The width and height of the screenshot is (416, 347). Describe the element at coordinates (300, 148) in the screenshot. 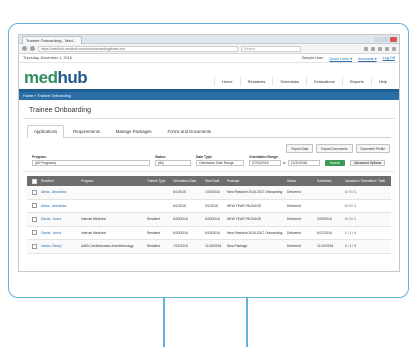

I see `export-data-button: Export Data` at that location.